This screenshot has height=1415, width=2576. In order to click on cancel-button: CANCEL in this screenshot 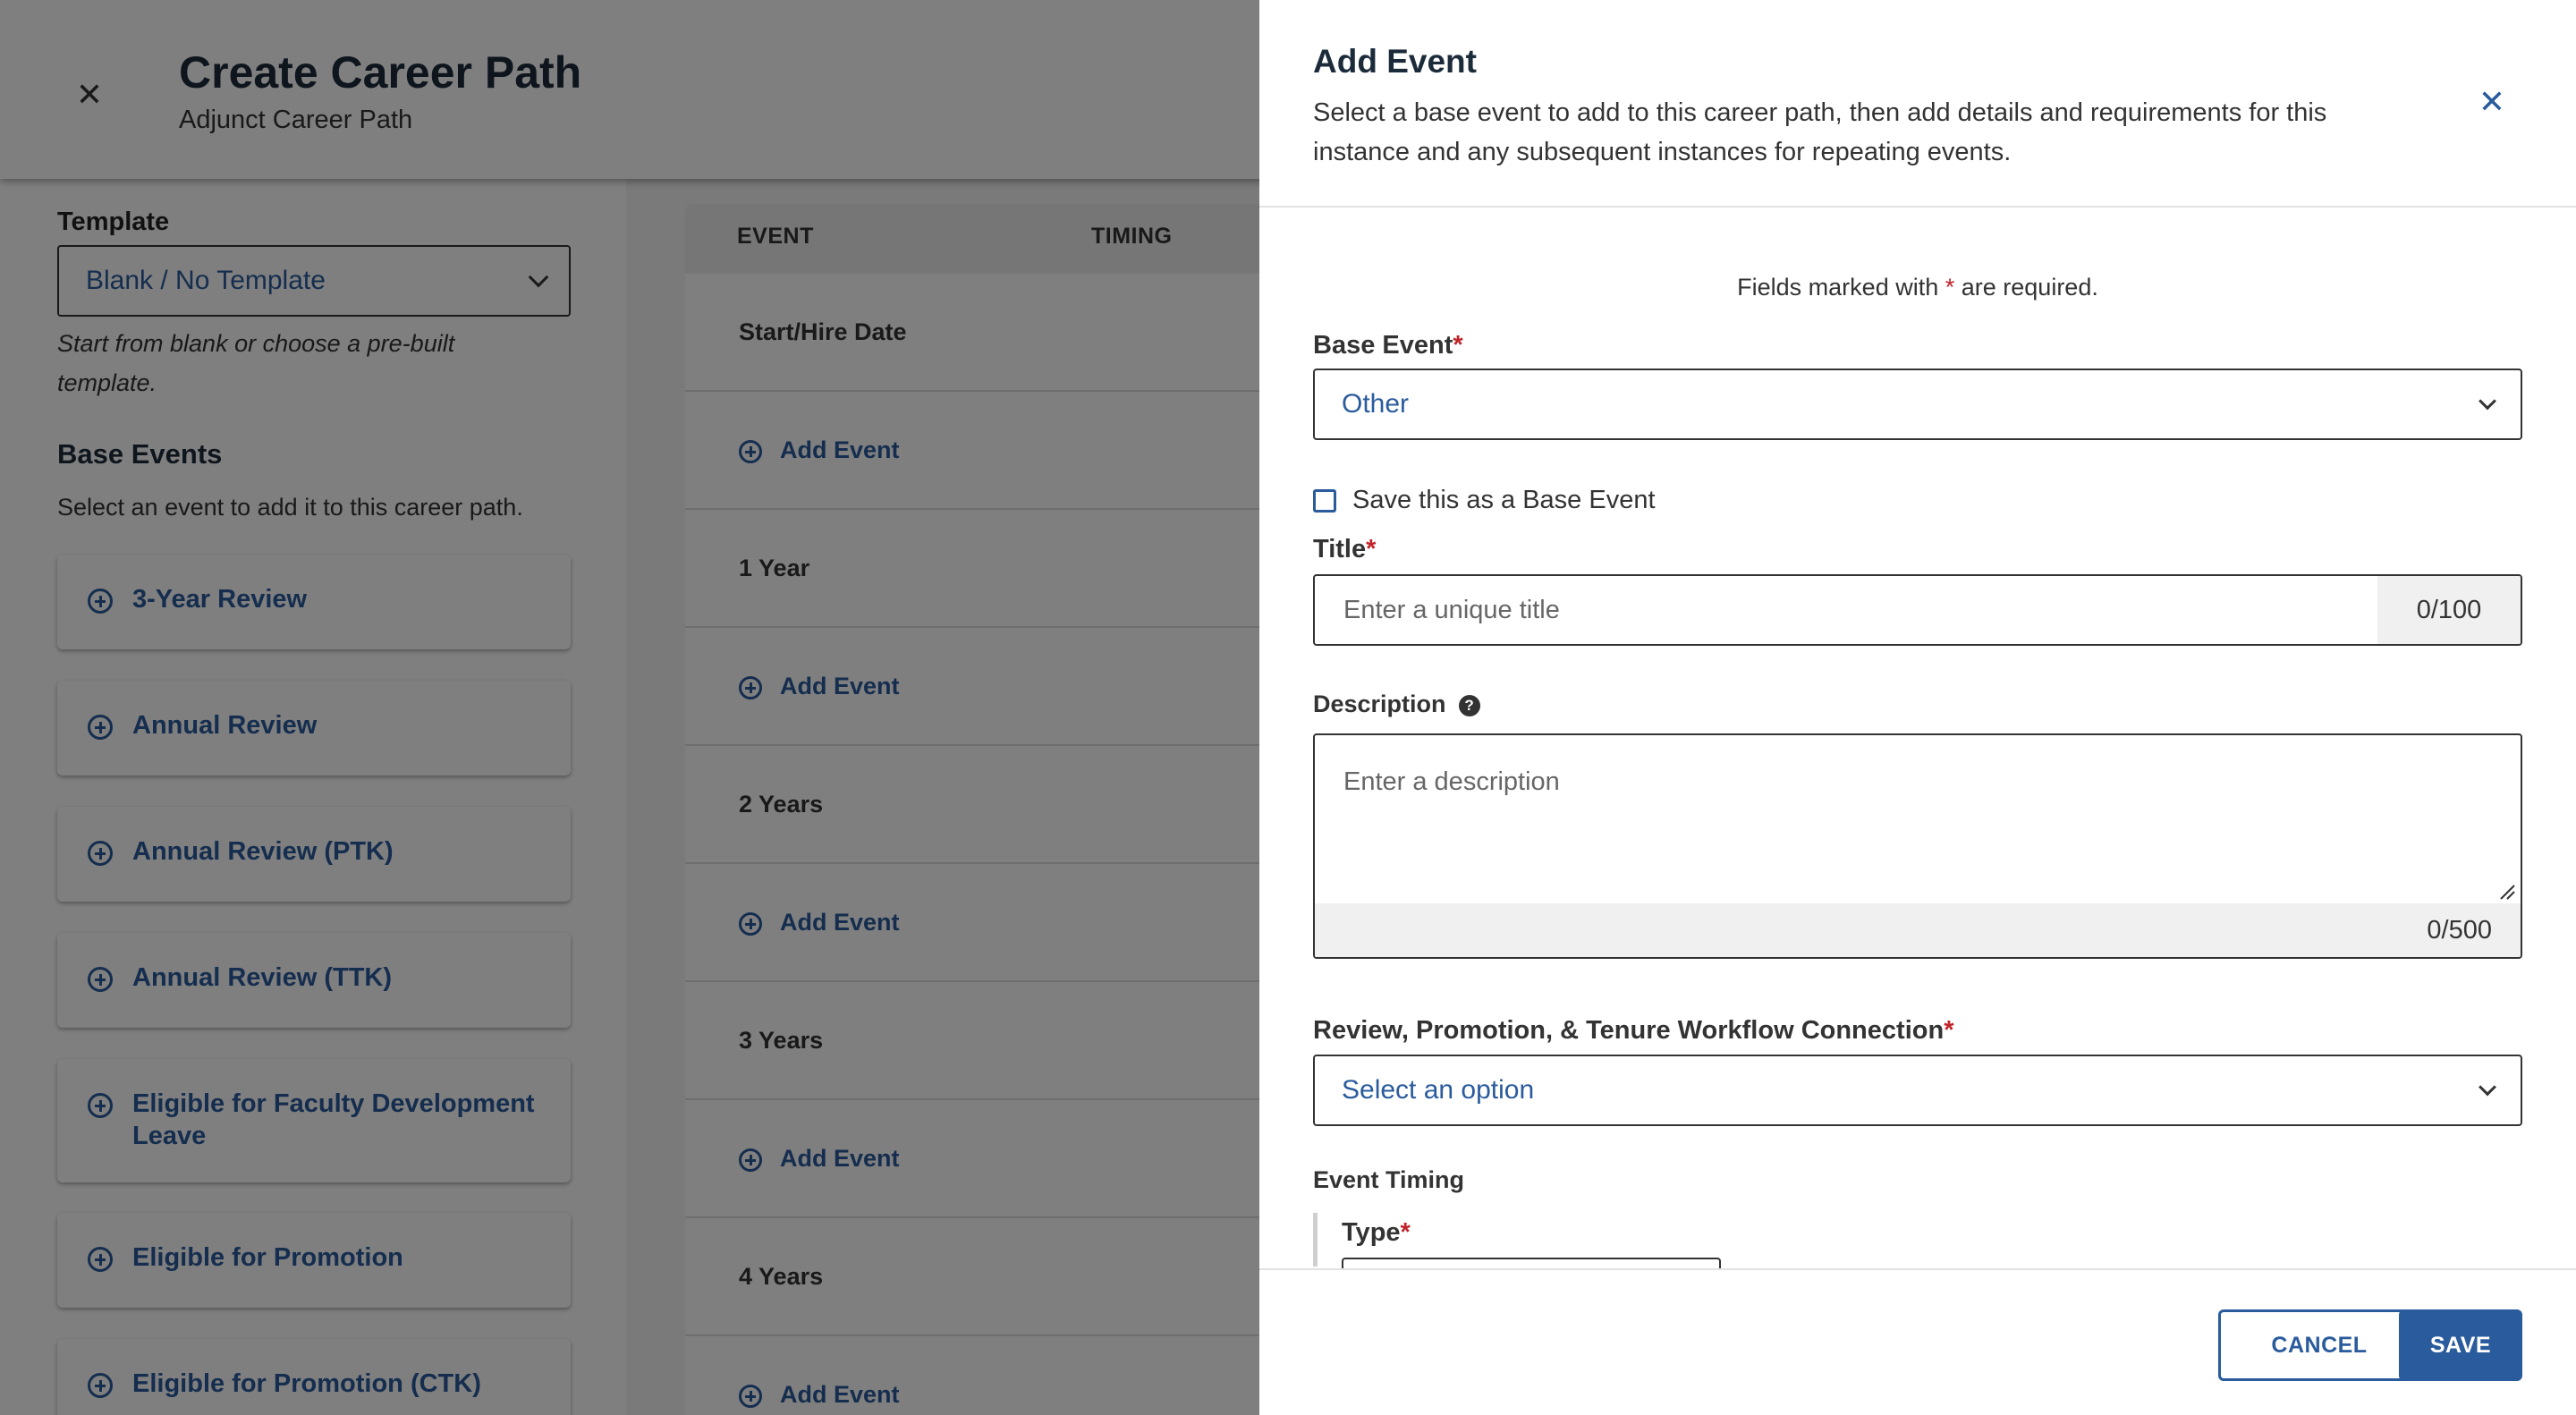, I will do `click(2319, 1345)`.